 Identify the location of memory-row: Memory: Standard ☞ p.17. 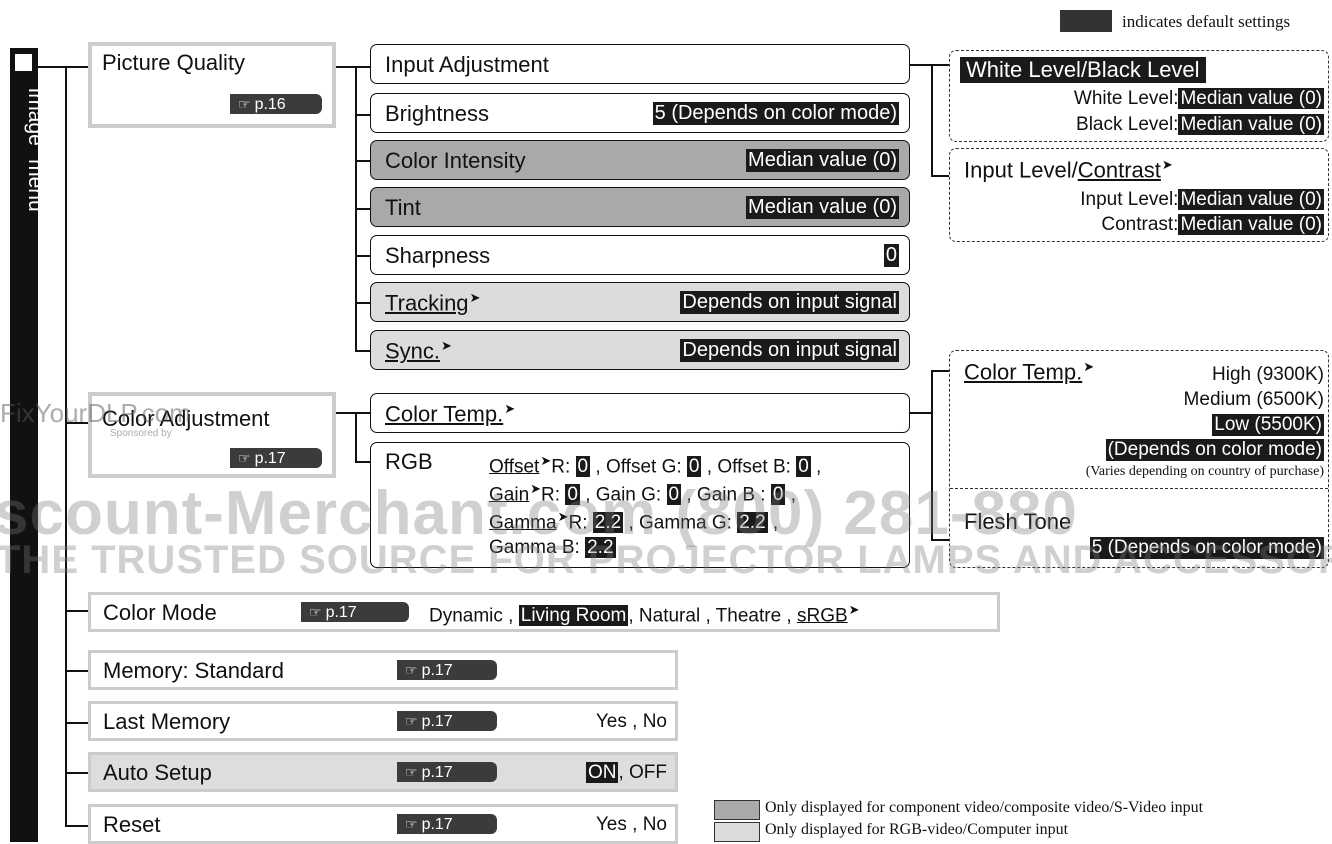
(383, 670).